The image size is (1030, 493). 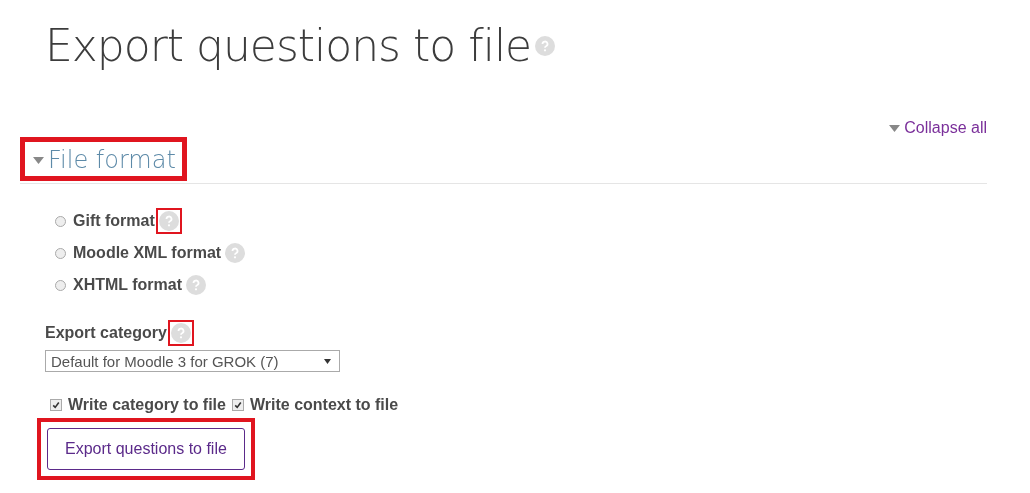 I want to click on page-title: Export questions to file, so click(x=288, y=45).